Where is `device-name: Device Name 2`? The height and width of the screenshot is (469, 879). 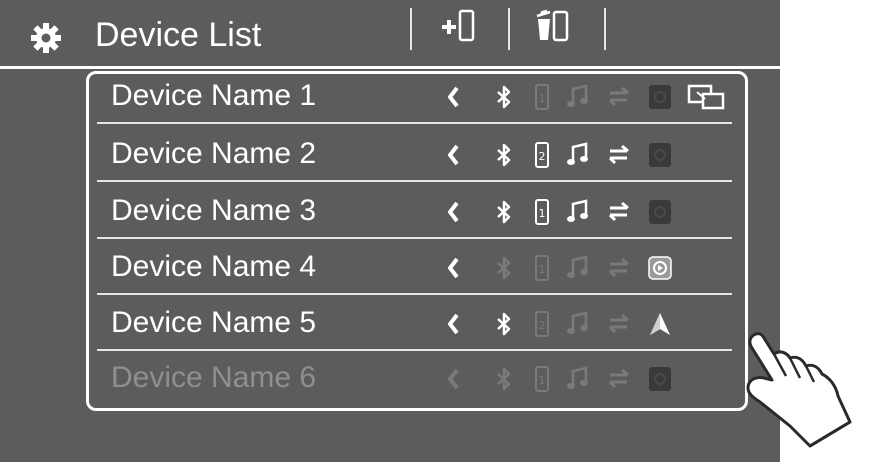
device-name: Device Name 2 is located at coordinates (214, 153).